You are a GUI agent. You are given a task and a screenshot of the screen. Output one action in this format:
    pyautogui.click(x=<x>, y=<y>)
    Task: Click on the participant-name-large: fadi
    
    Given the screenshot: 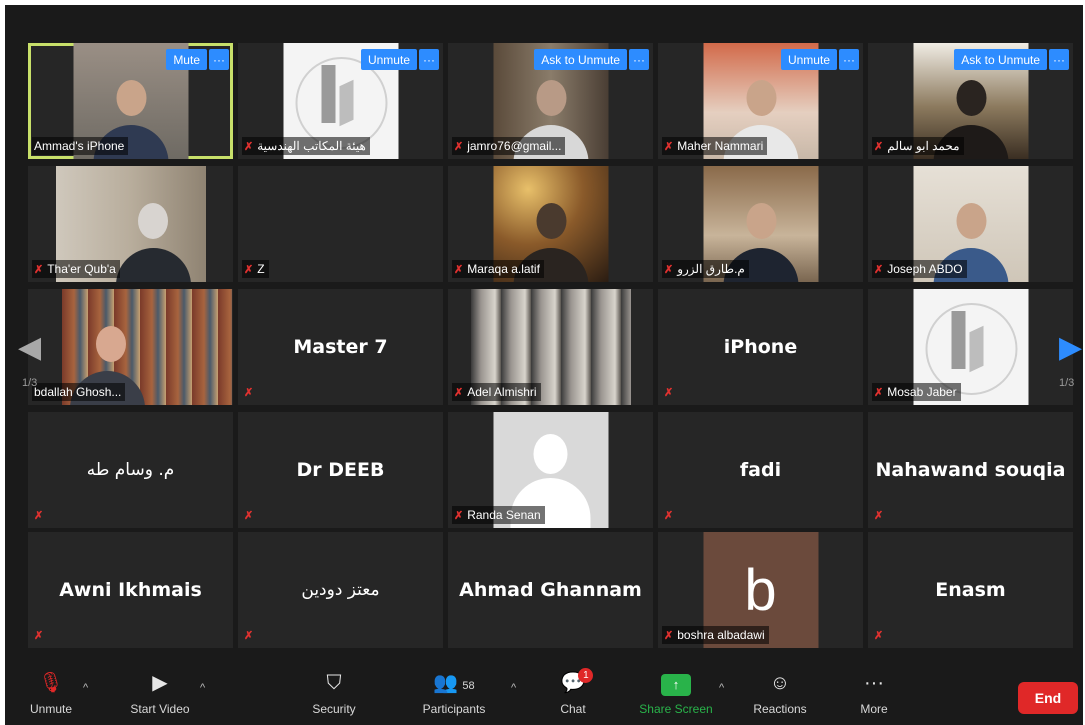 What is the action you would take?
    pyautogui.click(x=760, y=470)
    